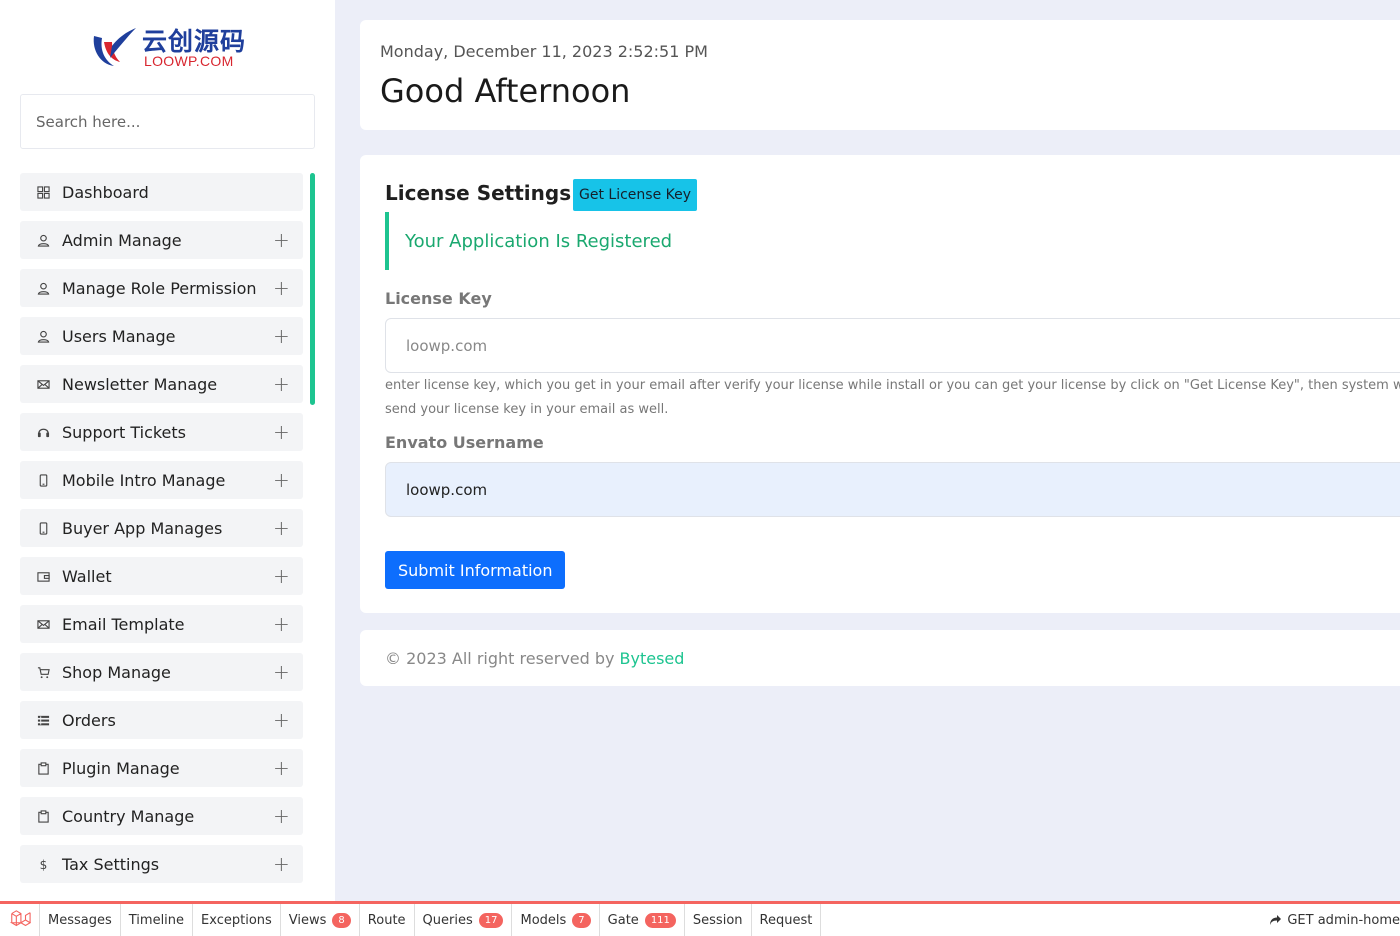 The width and height of the screenshot is (1400, 936). I want to click on sidebar-item-plugin-manage: Plugin Manage +, so click(161, 768).